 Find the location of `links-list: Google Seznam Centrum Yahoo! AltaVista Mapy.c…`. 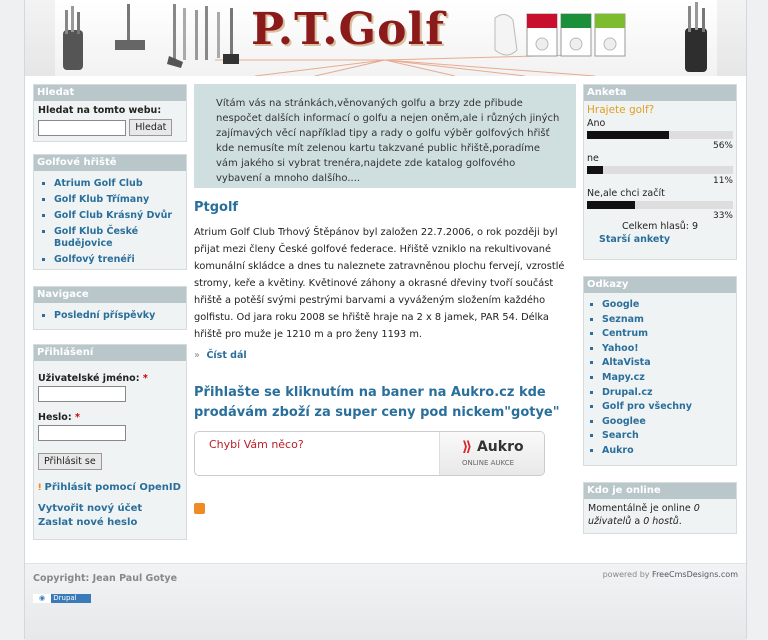

links-list: Google Seznam Centrum Yahoo! AltaVista Mapy.c… is located at coordinates (660, 378).